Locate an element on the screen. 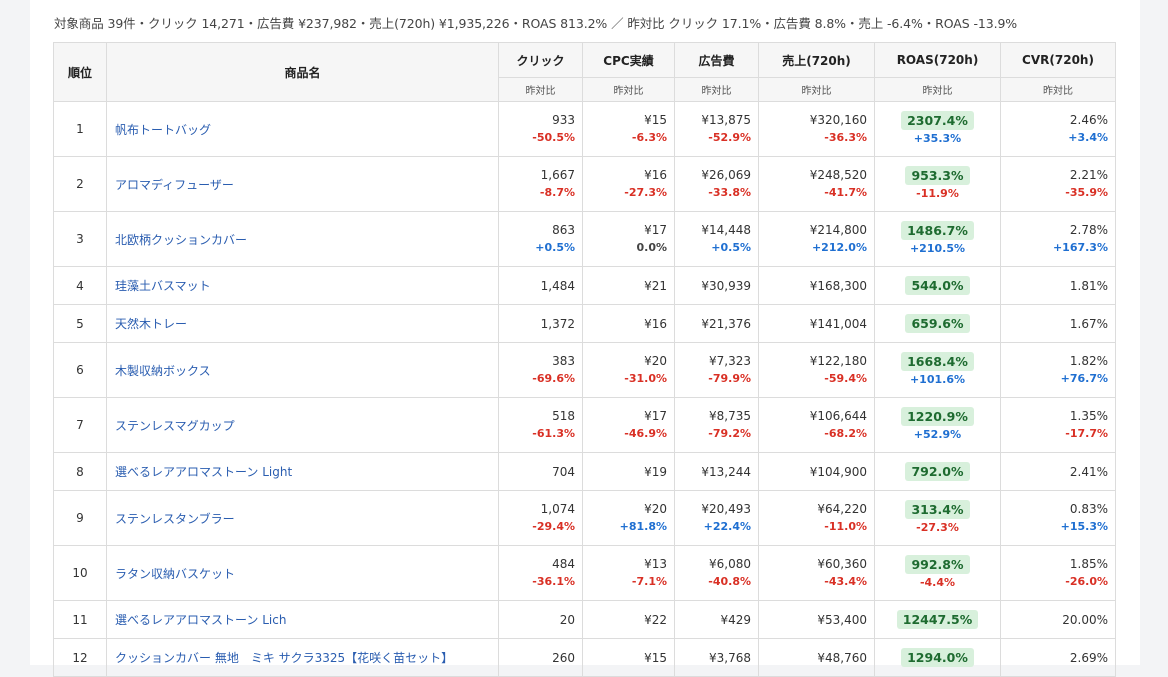 The image size is (1168, 677). roas-cell: 1294.0% is located at coordinates (937, 657).